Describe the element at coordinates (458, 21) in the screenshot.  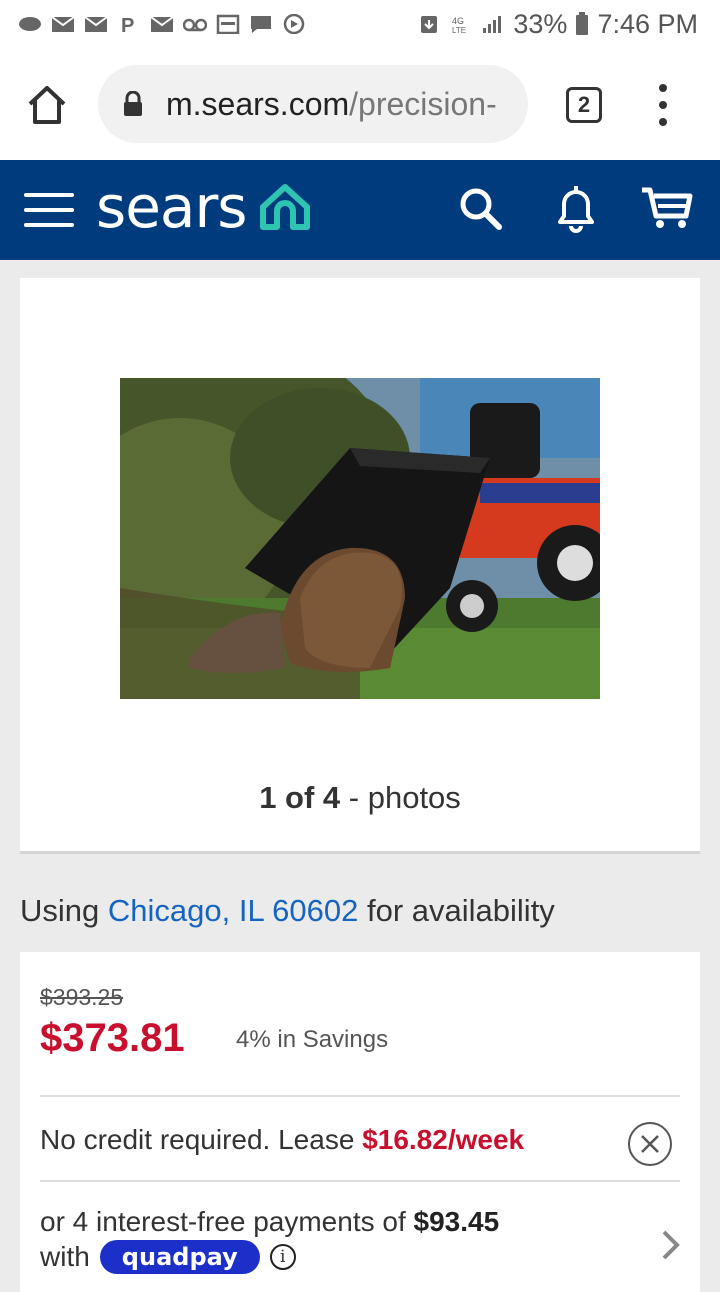
I see `svg-text: 4G` at that location.